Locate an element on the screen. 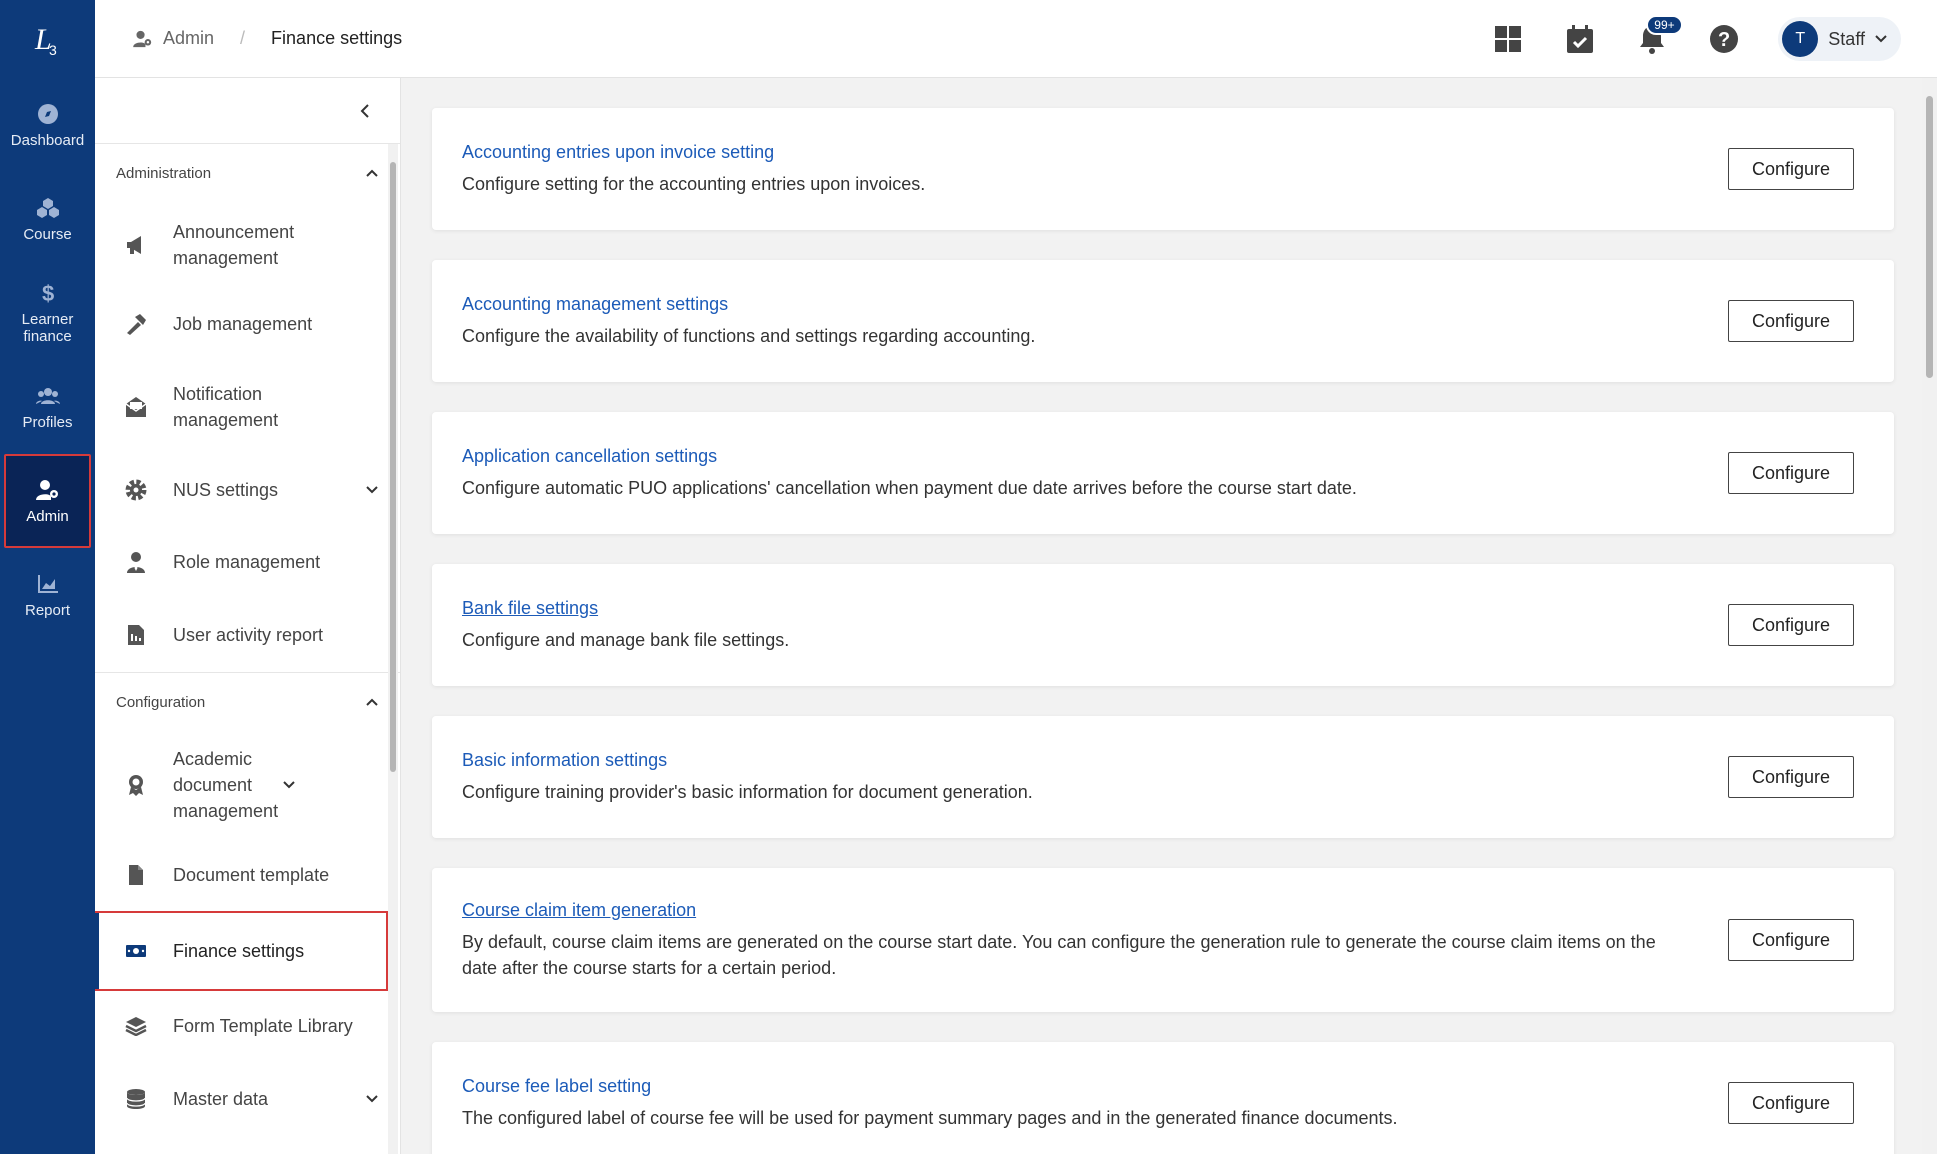  nav-item-user-activity-report: User activity report is located at coordinates (247, 635).